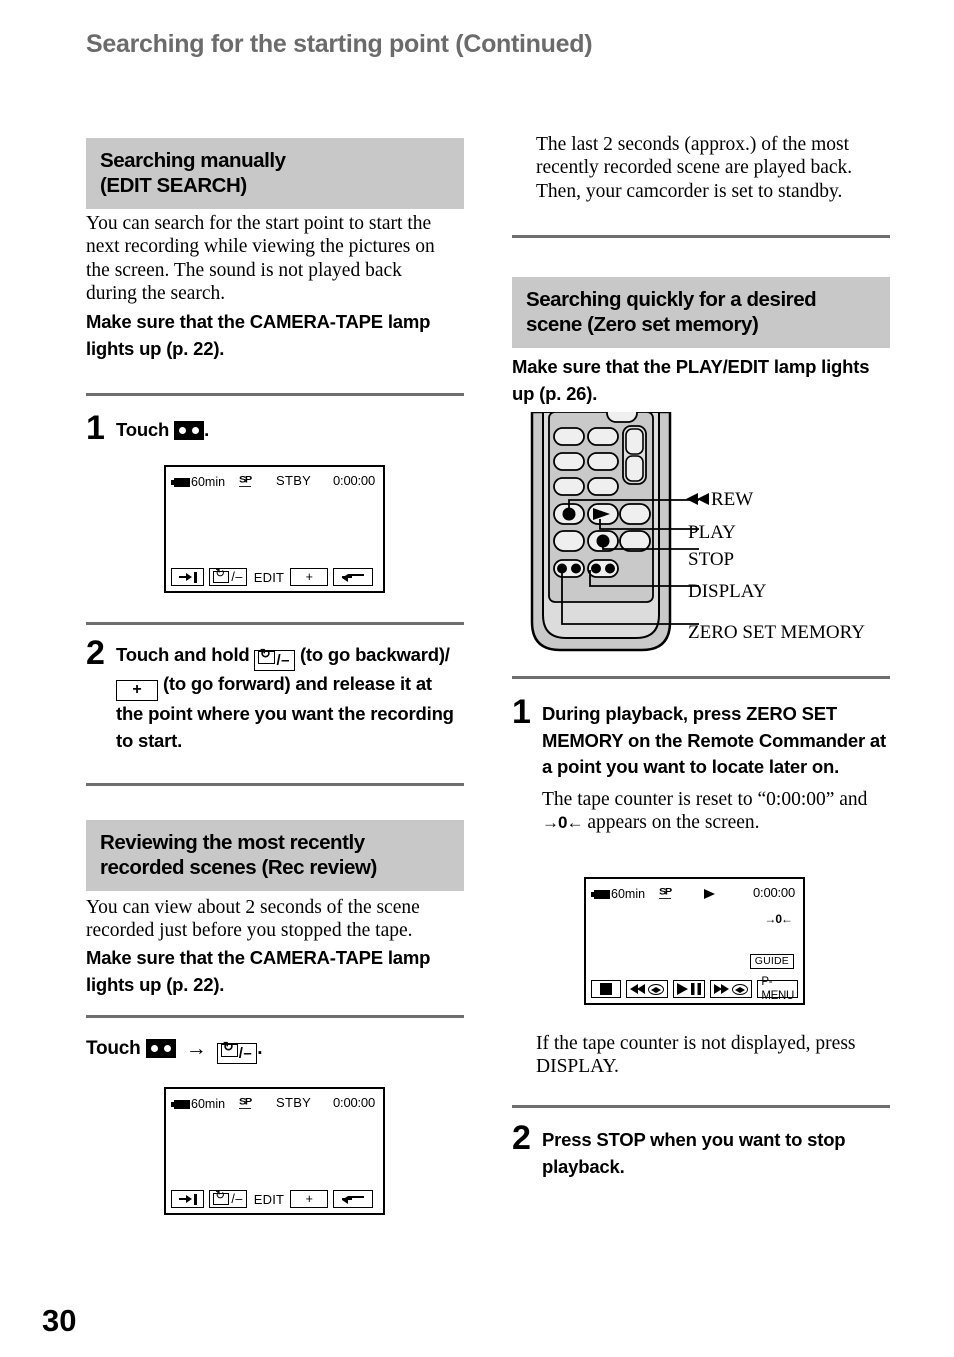 Image resolution: width=954 pixels, height=1357 pixels. I want to click on section-heading-edit-search: Searching manually (EDIT SEARCH), so click(275, 173).